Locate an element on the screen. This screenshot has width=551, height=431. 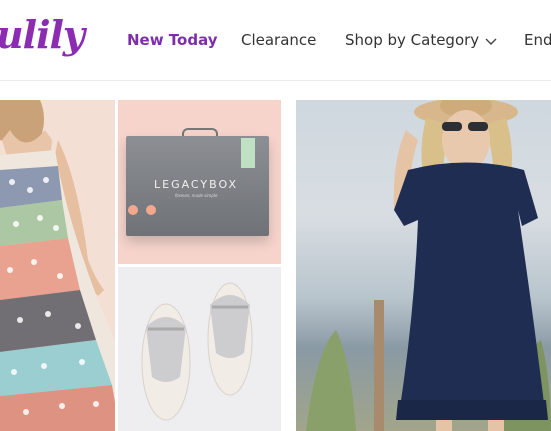
nav-clearance: Clearance is located at coordinates (278, 40).